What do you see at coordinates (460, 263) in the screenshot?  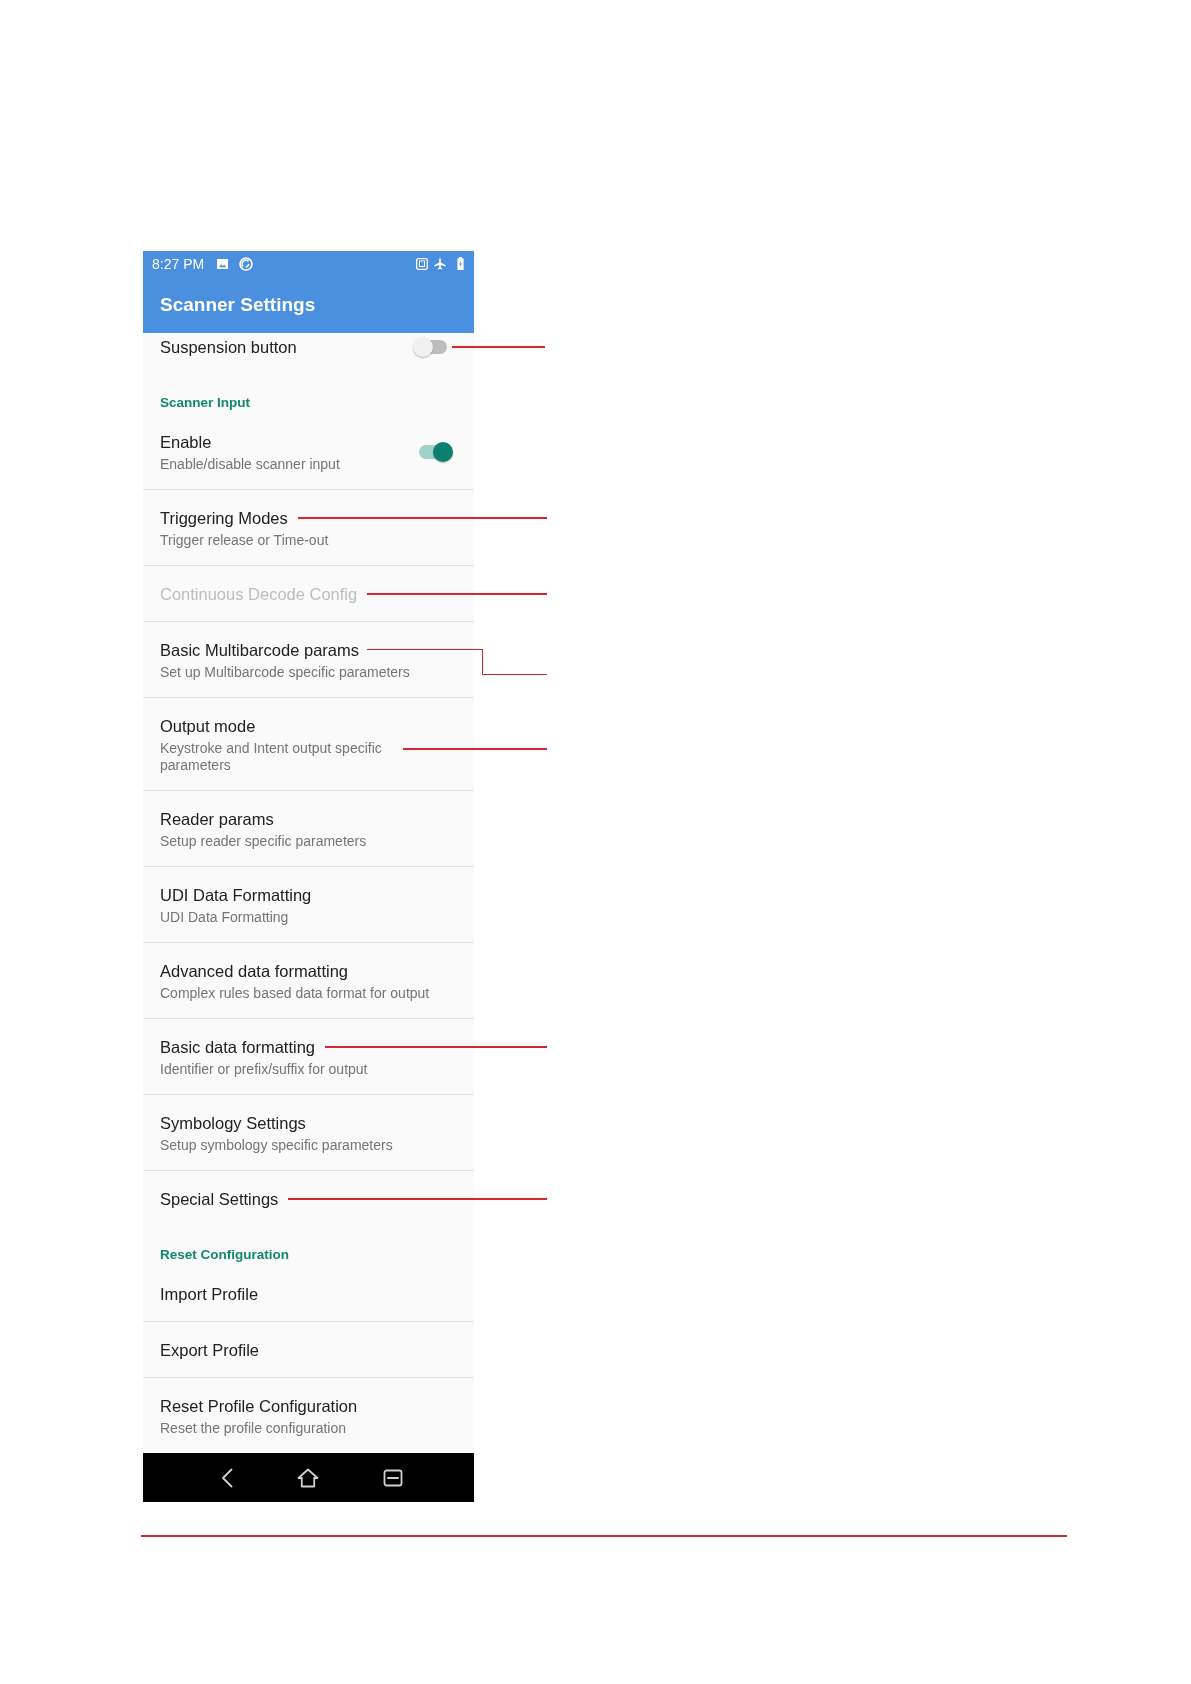 I see `battery-icon` at bounding box center [460, 263].